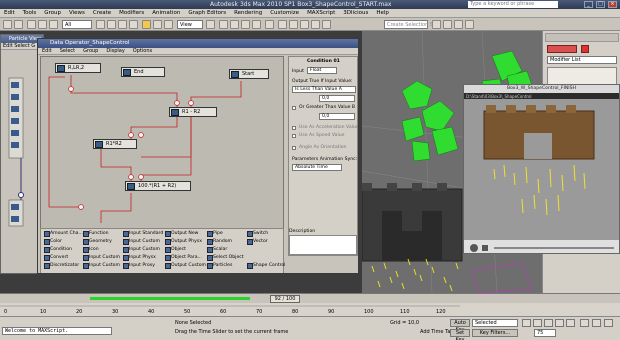  I want to click on menu-group: Group, so click(52, 13).